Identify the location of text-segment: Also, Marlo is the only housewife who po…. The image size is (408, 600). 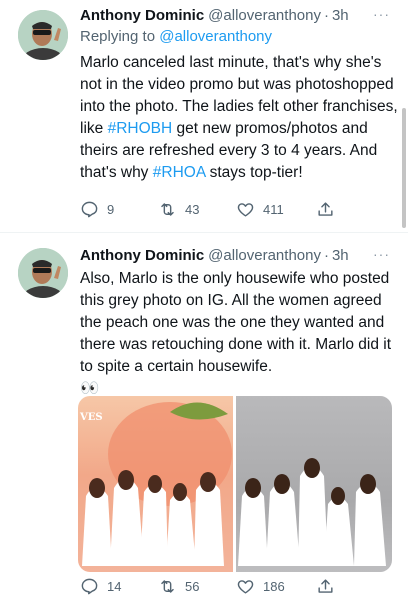
(236, 322).